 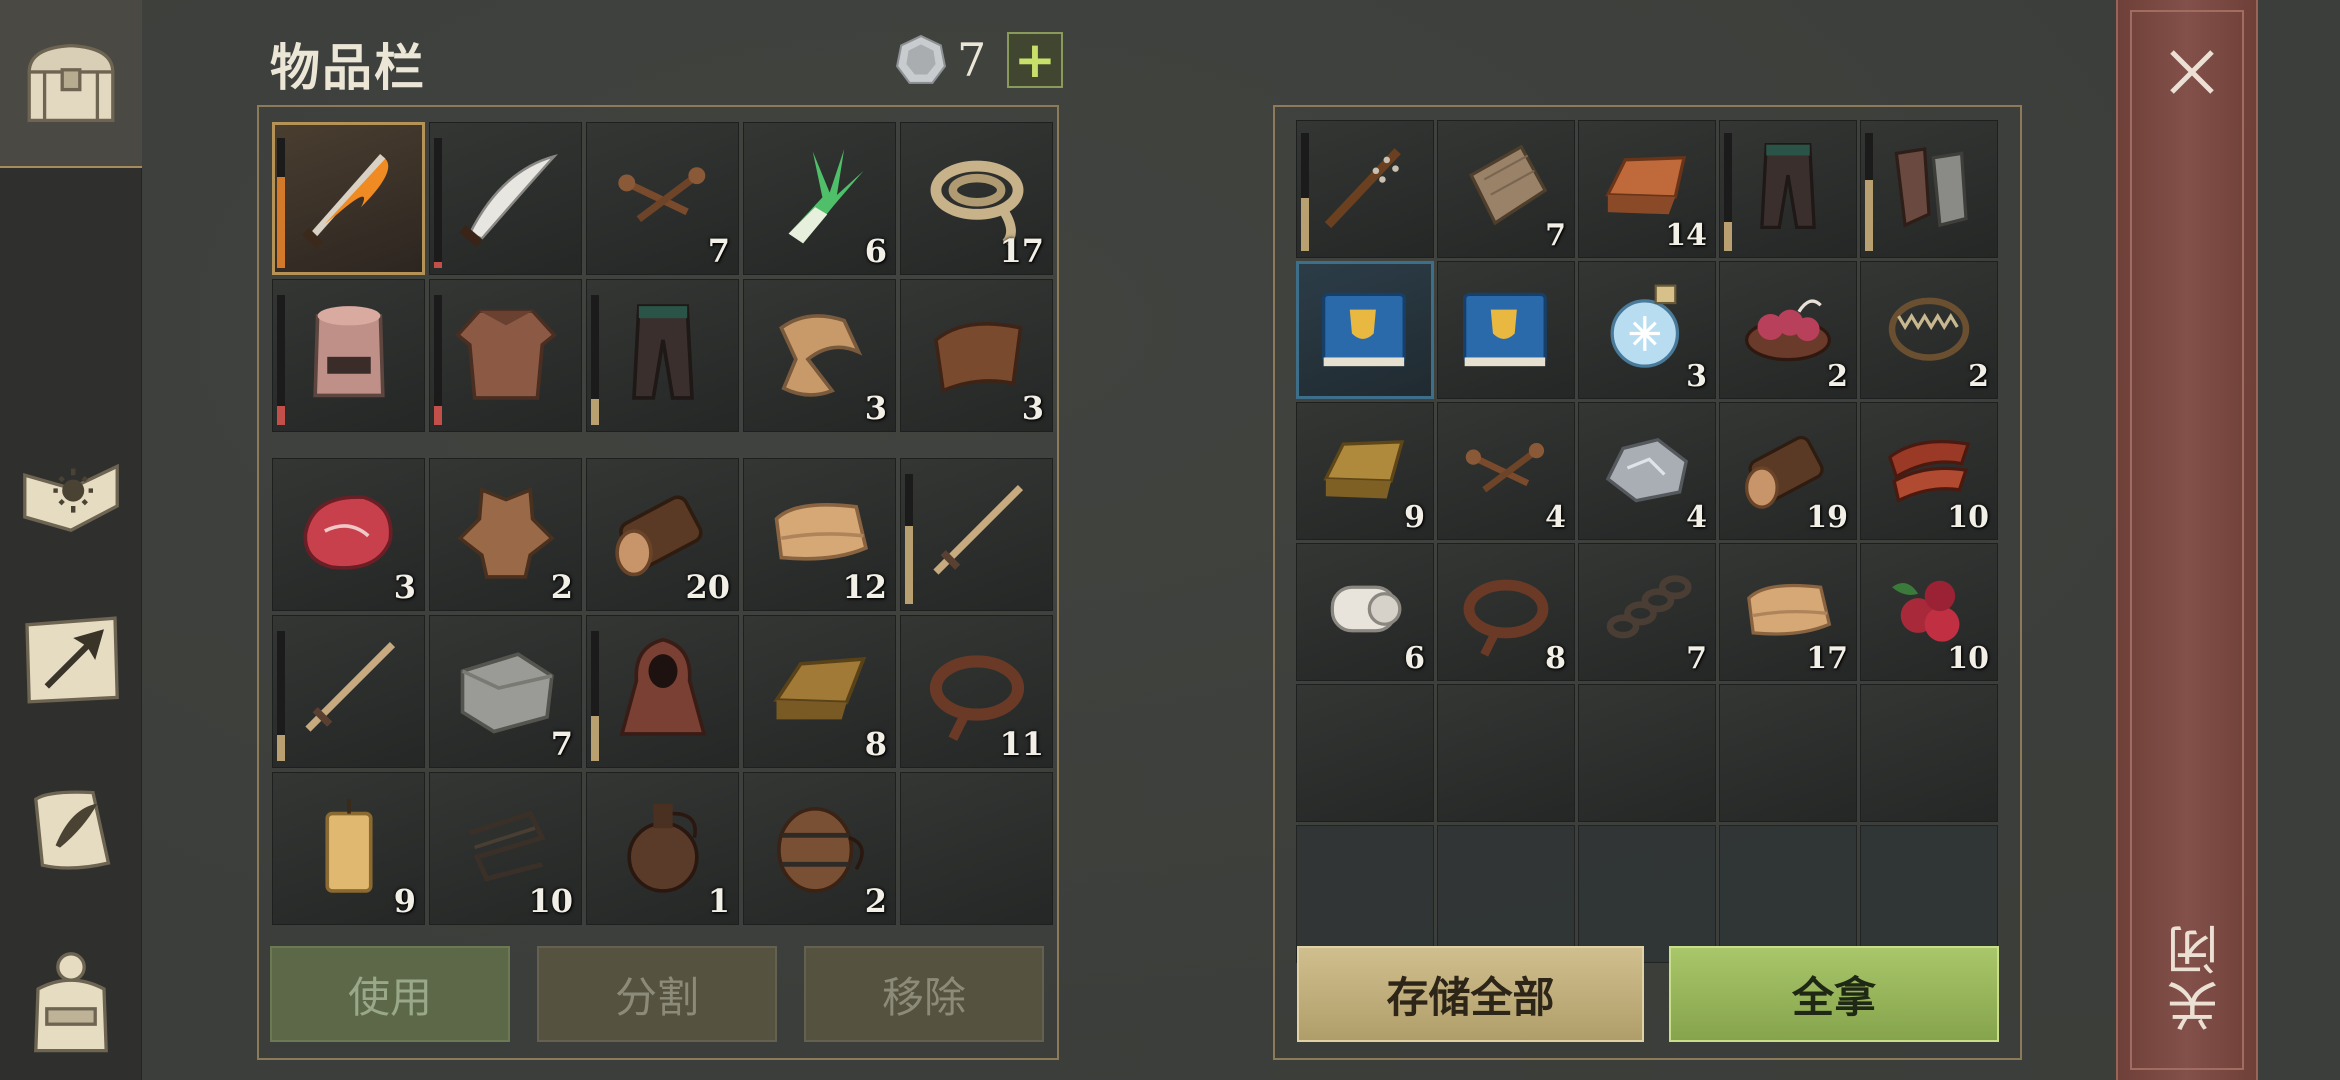 What do you see at coordinates (1414, 658) in the screenshot?
I see `item-quantity: 6` at bounding box center [1414, 658].